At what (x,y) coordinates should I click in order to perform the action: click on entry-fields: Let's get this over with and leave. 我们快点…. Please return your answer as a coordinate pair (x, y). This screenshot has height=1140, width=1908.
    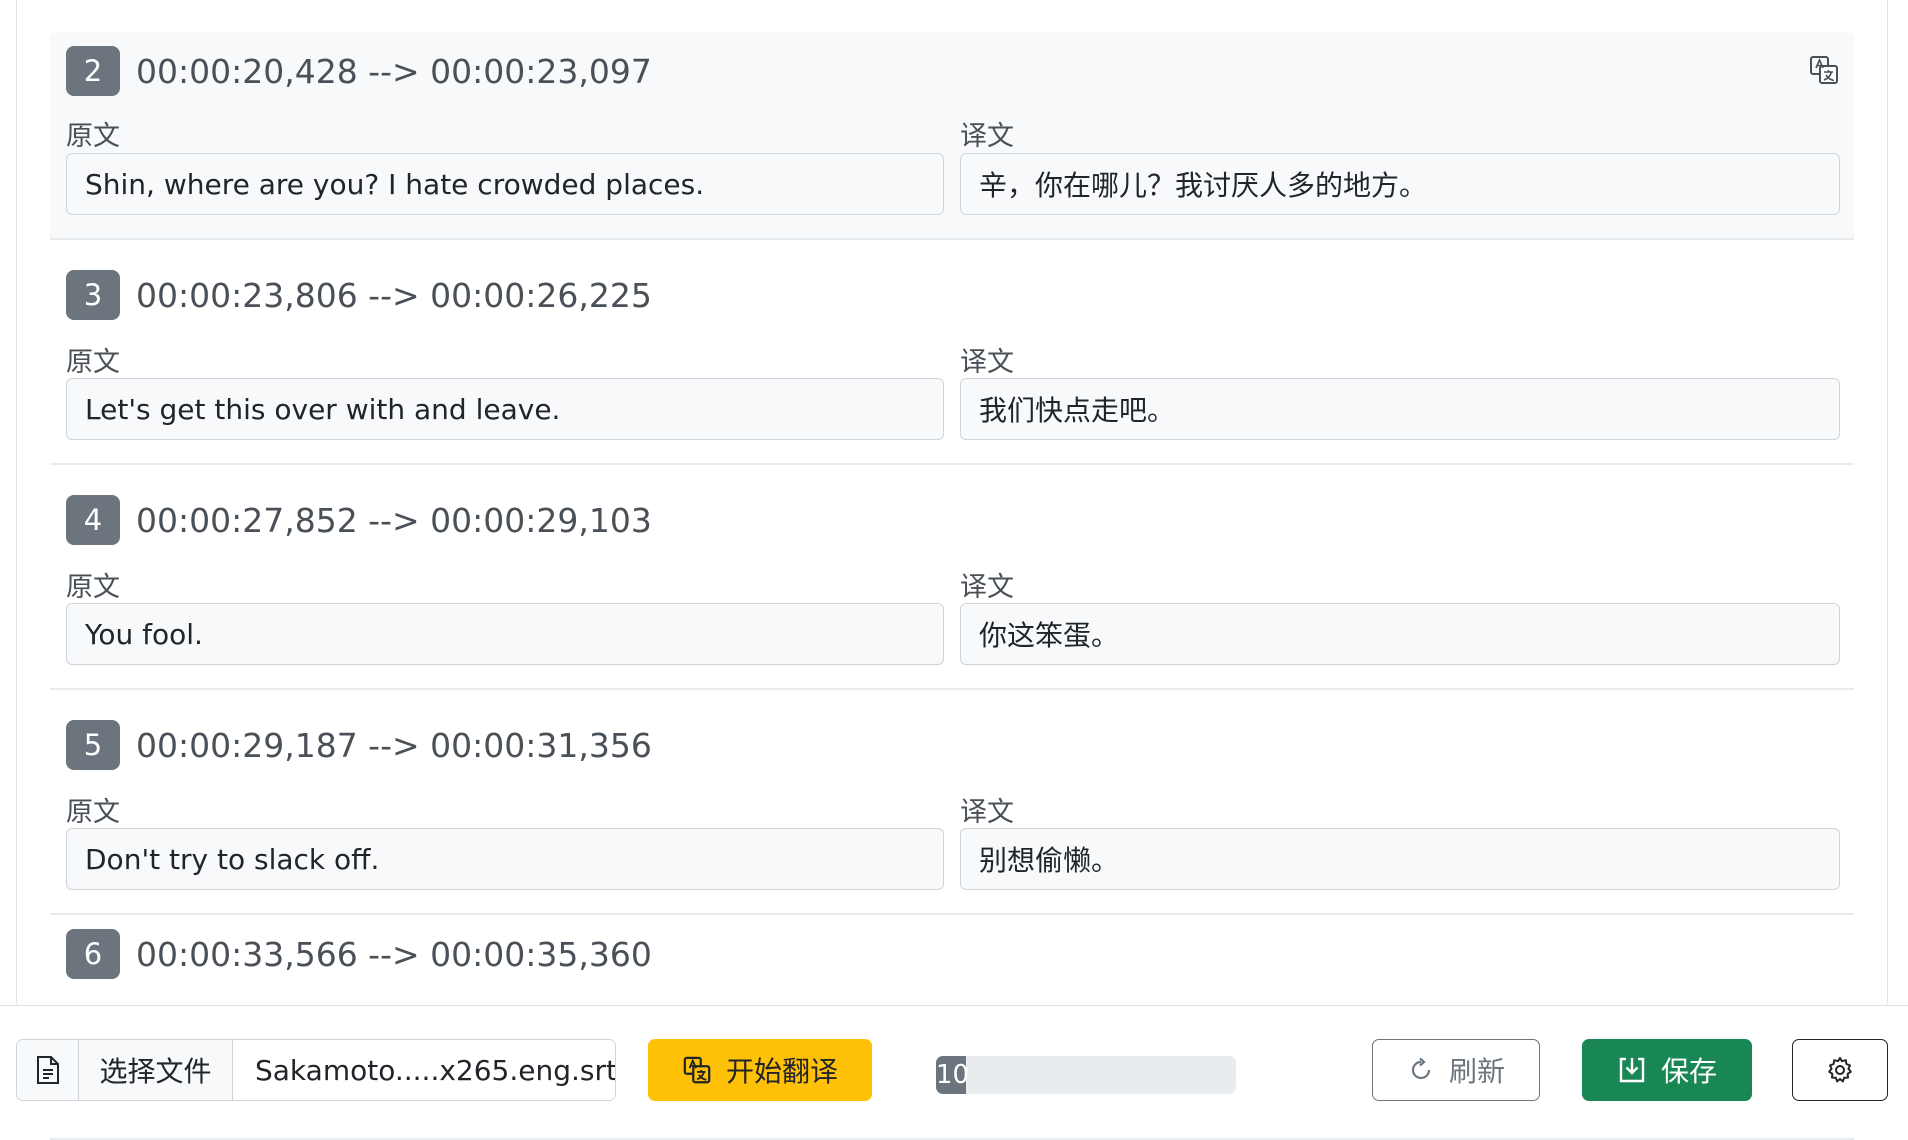
    Looking at the image, I should click on (953, 409).